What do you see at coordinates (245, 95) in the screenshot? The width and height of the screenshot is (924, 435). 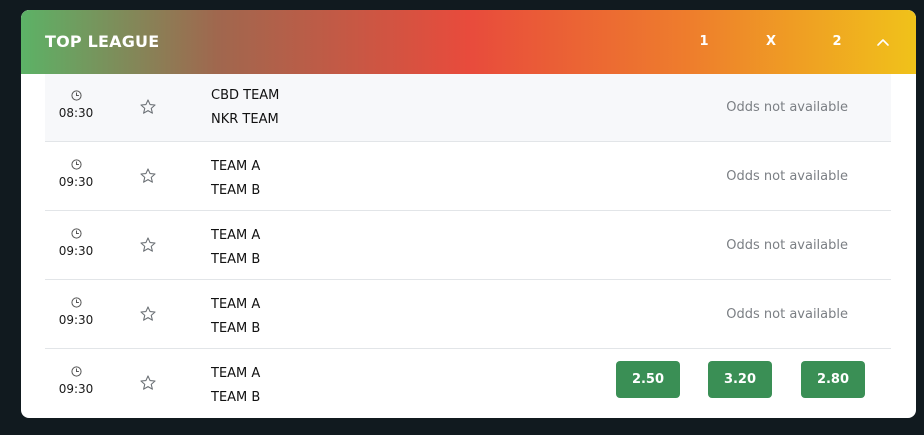 I see `home-team: CBD TEAM` at bounding box center [245, 95].